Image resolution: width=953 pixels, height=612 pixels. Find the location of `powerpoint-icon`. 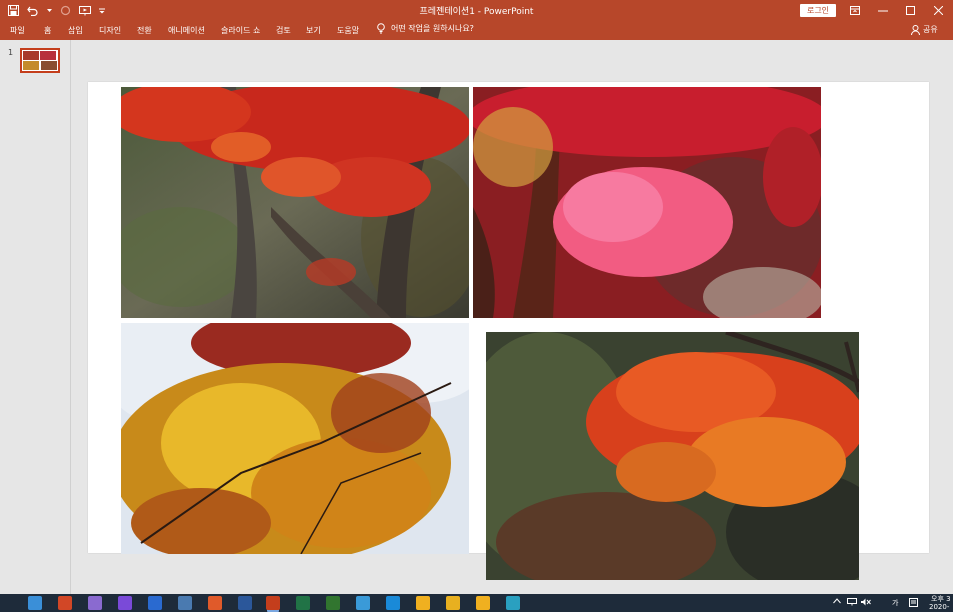

powerpoint-icon is located at coordinates (273, 603).